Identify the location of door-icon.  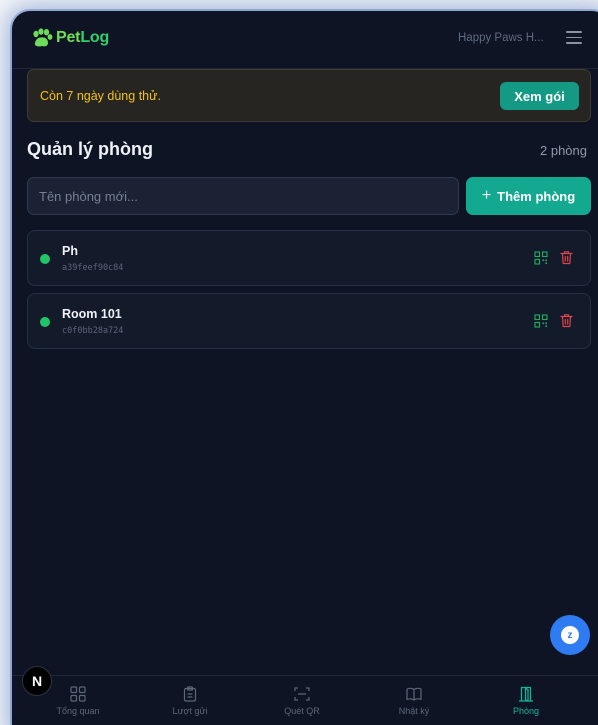
(526, 694).